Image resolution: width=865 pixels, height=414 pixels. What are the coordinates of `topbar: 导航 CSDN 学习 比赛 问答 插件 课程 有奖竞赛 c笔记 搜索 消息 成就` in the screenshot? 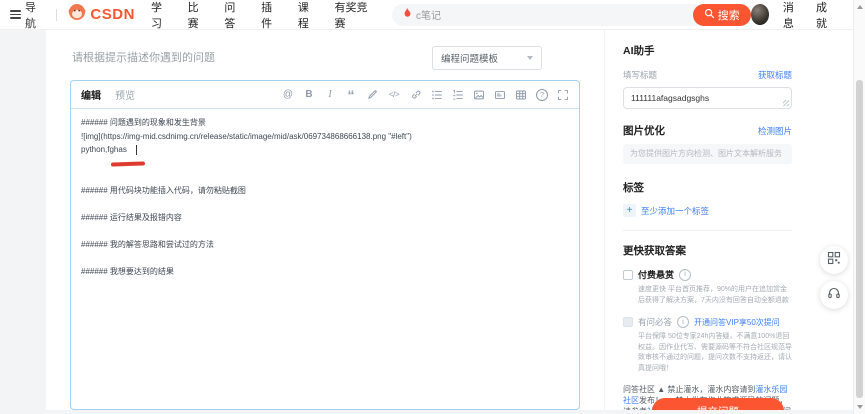 It's located at (426, 15).